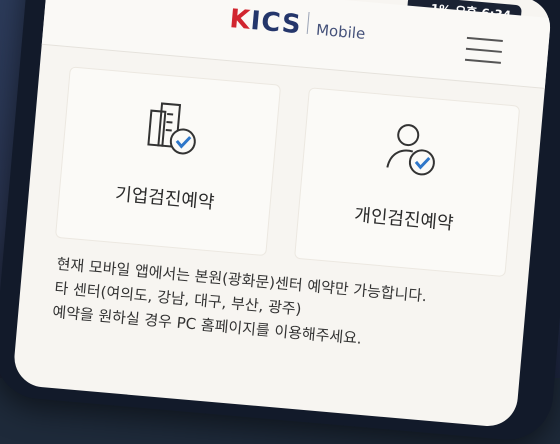 The width and height of the screenshot is (560, 444). Describe the element at coordinates (165, 198) in the screenshot. I see `corporate-checkup-label: 기업검진예약` at that location.